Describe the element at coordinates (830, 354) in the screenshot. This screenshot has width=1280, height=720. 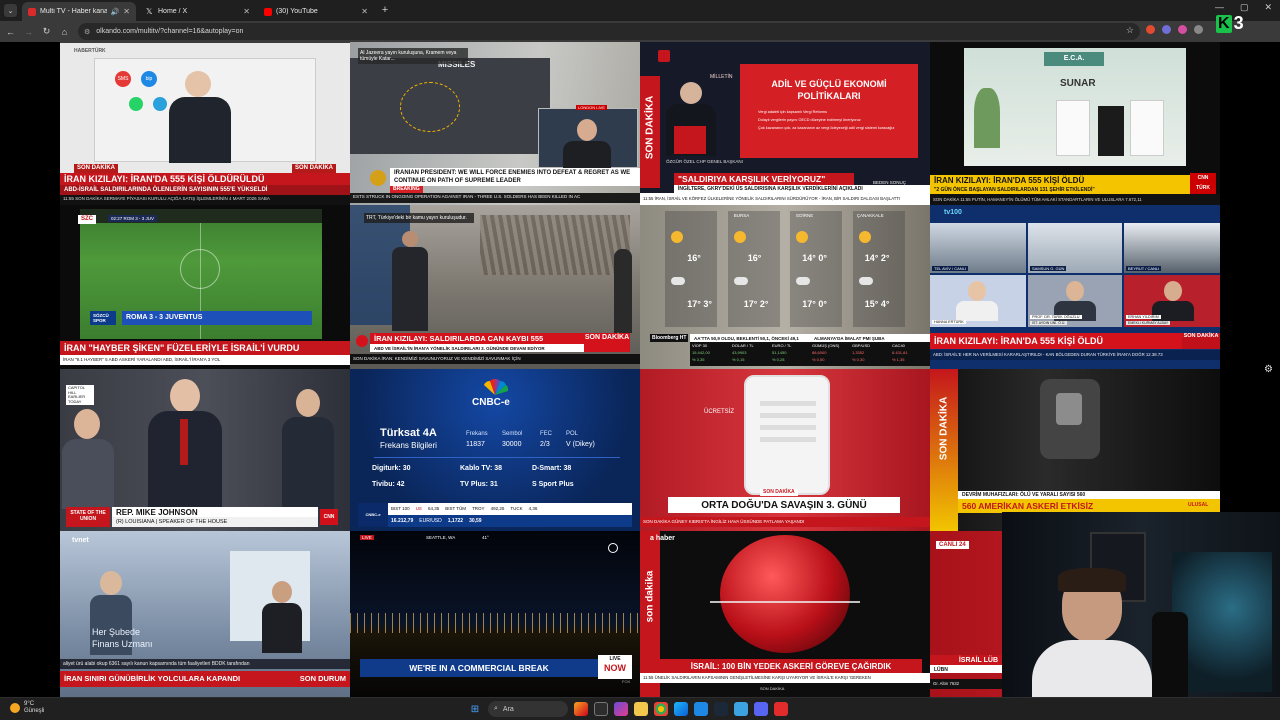
I see `market-item: GÜMÜŞ (ONS) 88,6000 % 0,50` at that location.